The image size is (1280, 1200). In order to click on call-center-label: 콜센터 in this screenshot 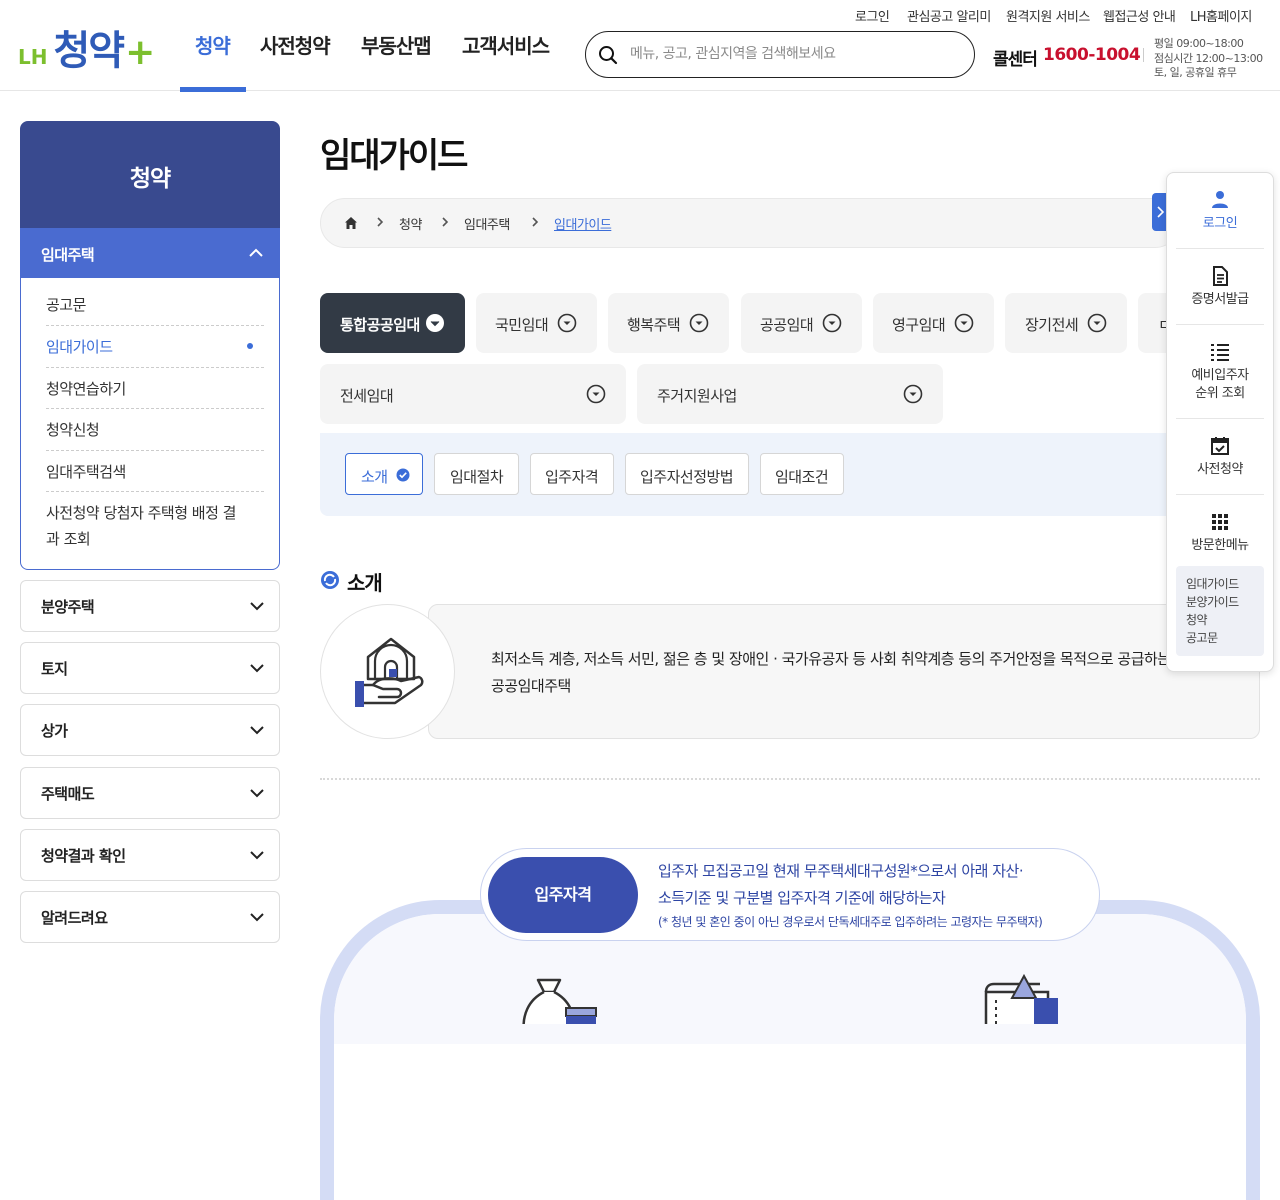, I will do `click(1015, 60)`.